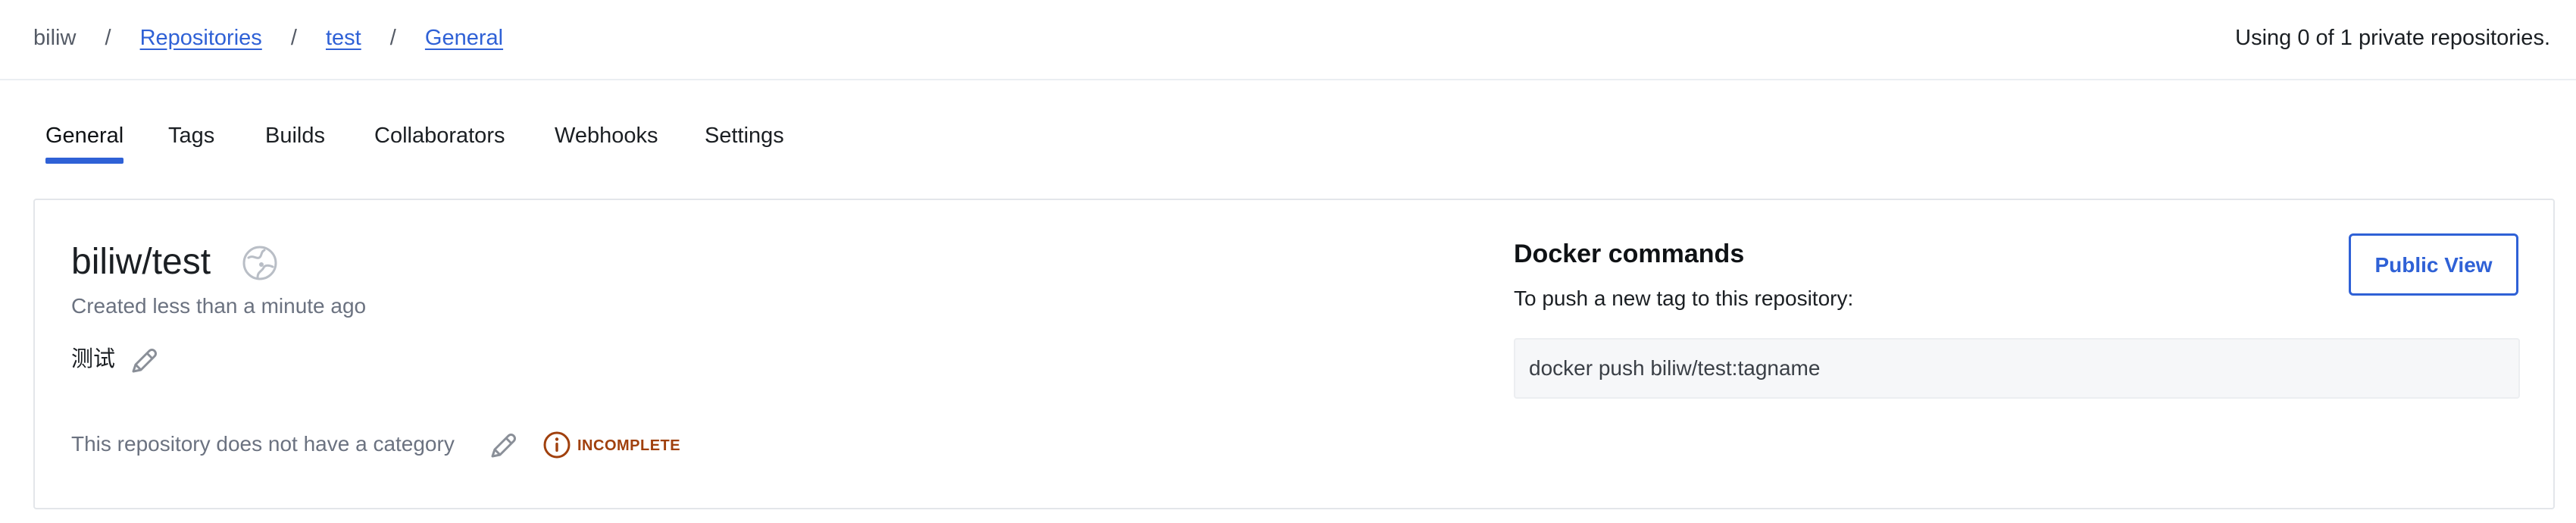  I want to click on breadcrumb-owner: biliw, so click(55, 38).